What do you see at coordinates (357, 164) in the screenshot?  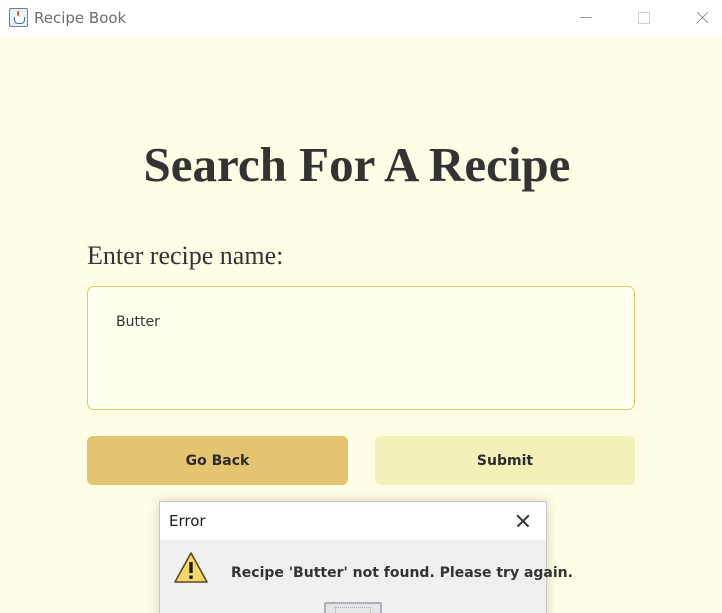 I see `page-title: Search For A Recipe` at bounding box center [357, 164].